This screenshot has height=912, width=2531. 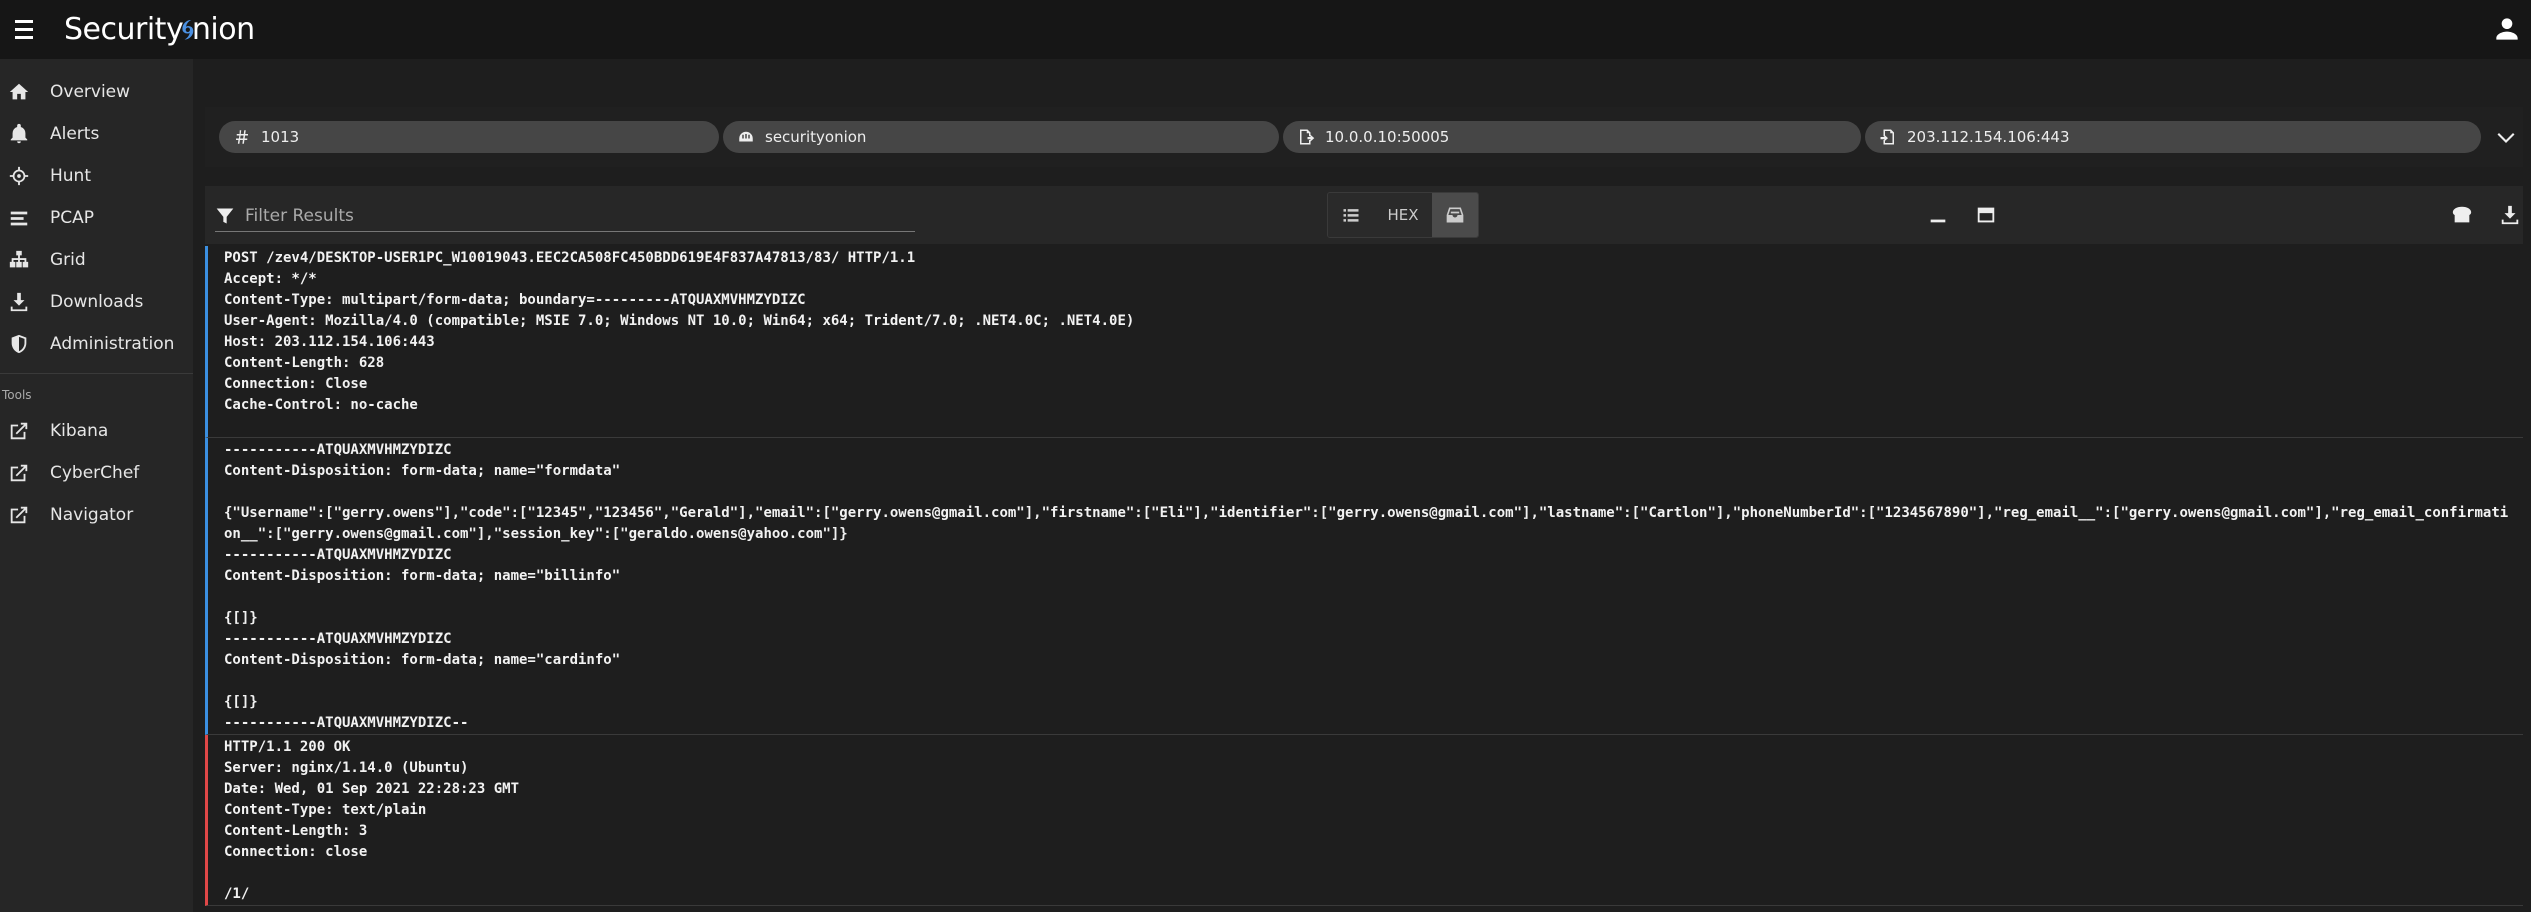 I want to click on packet-line: Accept: */*, so click(x=270, y=279).